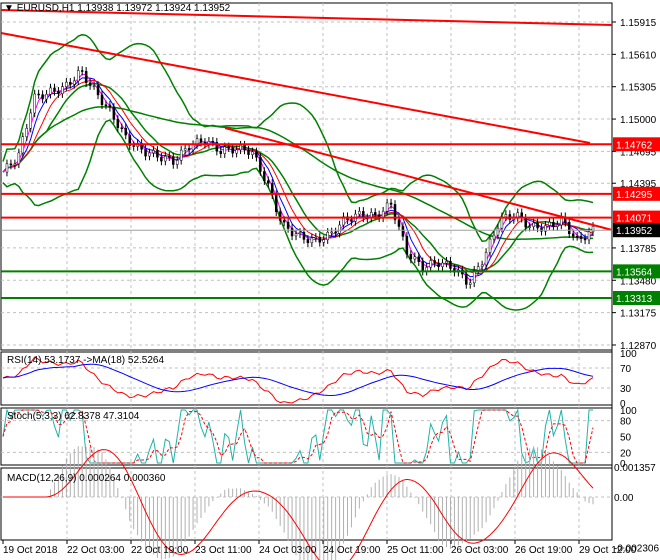 This screenshot has width=660, height=560. What do you see at coordinates (634, 219) in the screenshot?
I see `level-tag-label: 1.14071` at bounding box center [634, 219].